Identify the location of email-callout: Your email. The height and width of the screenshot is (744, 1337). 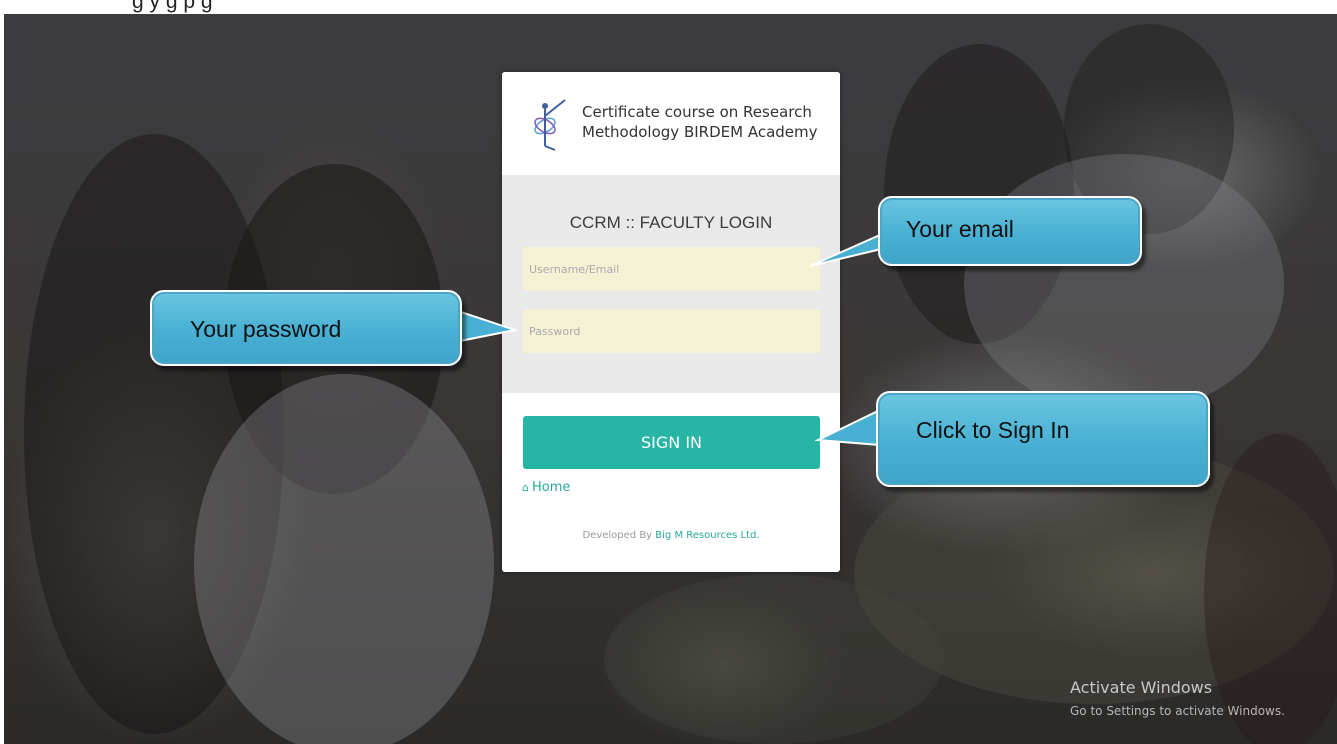
(1010, 231).